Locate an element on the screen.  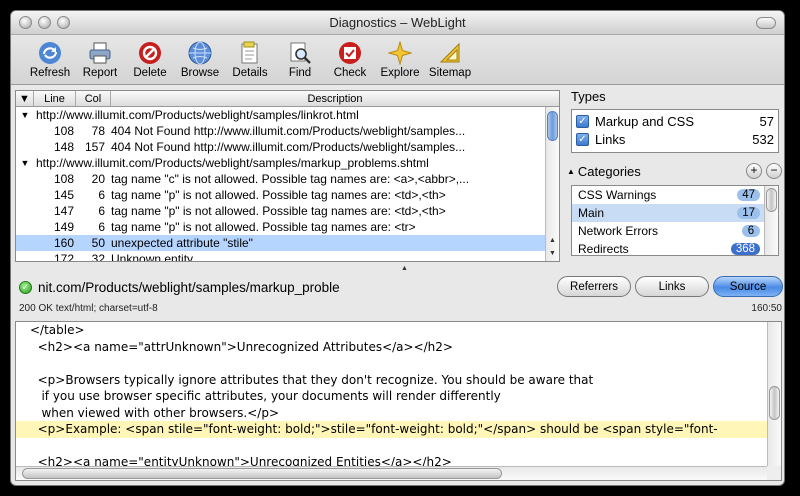
list-item: 160 50 unexpected attribute "stile" is located at coordinates (280, 243).